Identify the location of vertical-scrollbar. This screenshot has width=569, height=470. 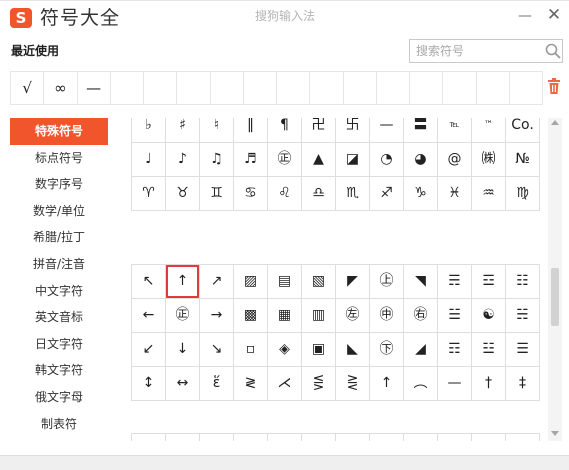
(555, 279).